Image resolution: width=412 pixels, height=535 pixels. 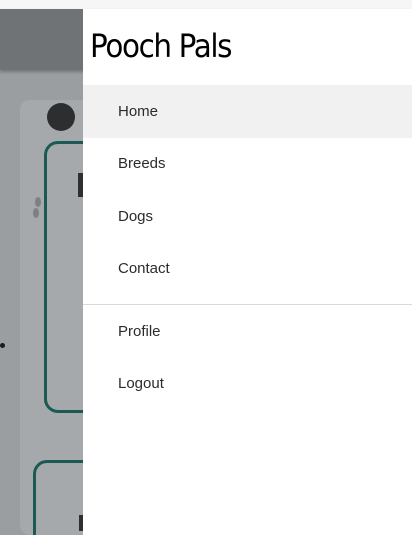 What do you see at coordinates (136, 216) in the screenshot?
I see `nav-item-label: Dogs` at bounding box center [136, 216].